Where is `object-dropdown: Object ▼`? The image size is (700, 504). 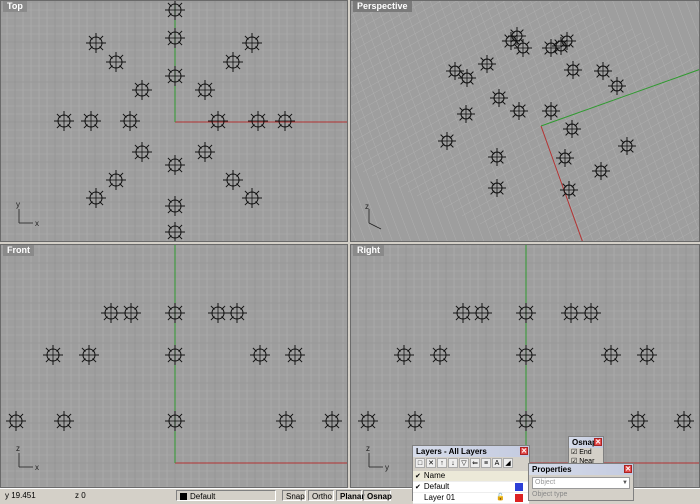
object-dropdown: Object ▼ is located at coordinates (581, 483).